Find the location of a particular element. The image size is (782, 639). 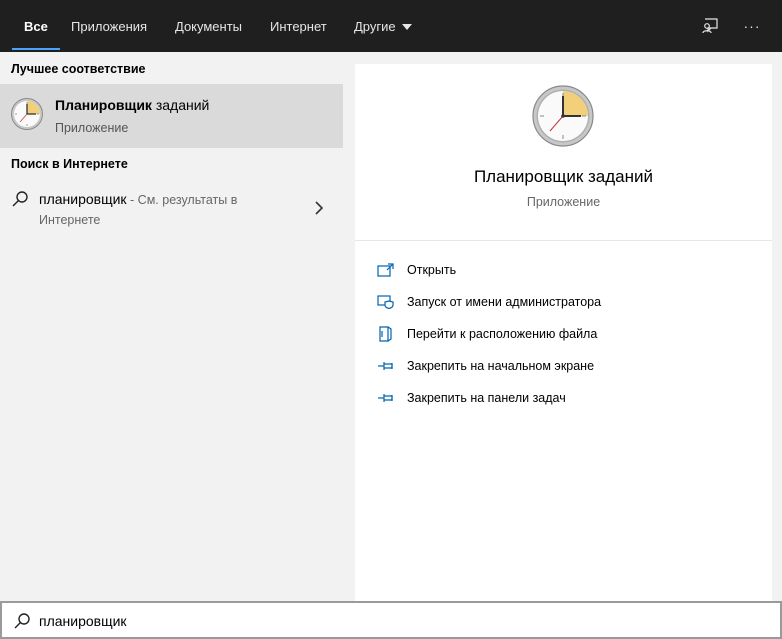

action-open-file-location: Перейти к расположению файла is located at coordinates (567, 334).